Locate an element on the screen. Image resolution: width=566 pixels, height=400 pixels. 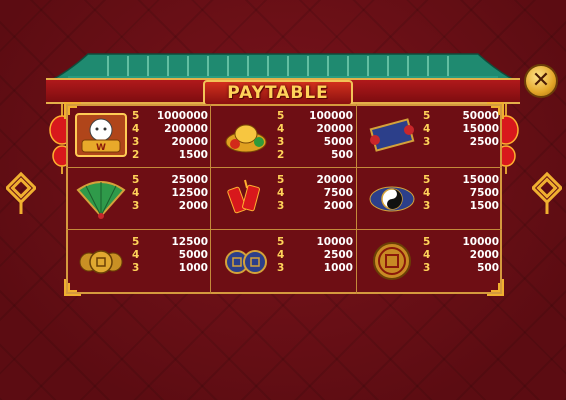
symbol-cell: 5 25000 4 12500 3 2000 is located at coordinates (138, 199).